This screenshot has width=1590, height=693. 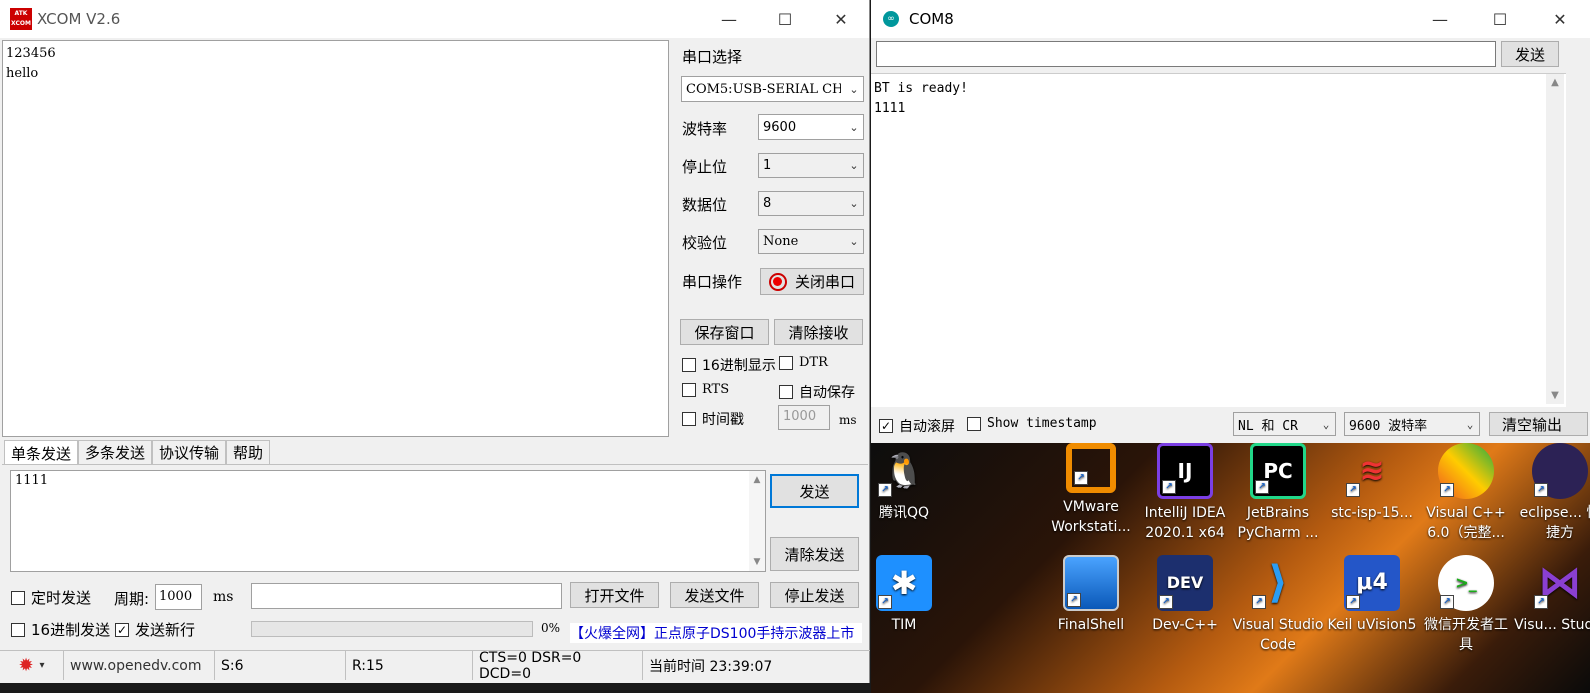 What do you see at coordinates (814, 554) in the screenshot?
I see `clear-send-button: 清除发送` at bounding box center [814, 554].